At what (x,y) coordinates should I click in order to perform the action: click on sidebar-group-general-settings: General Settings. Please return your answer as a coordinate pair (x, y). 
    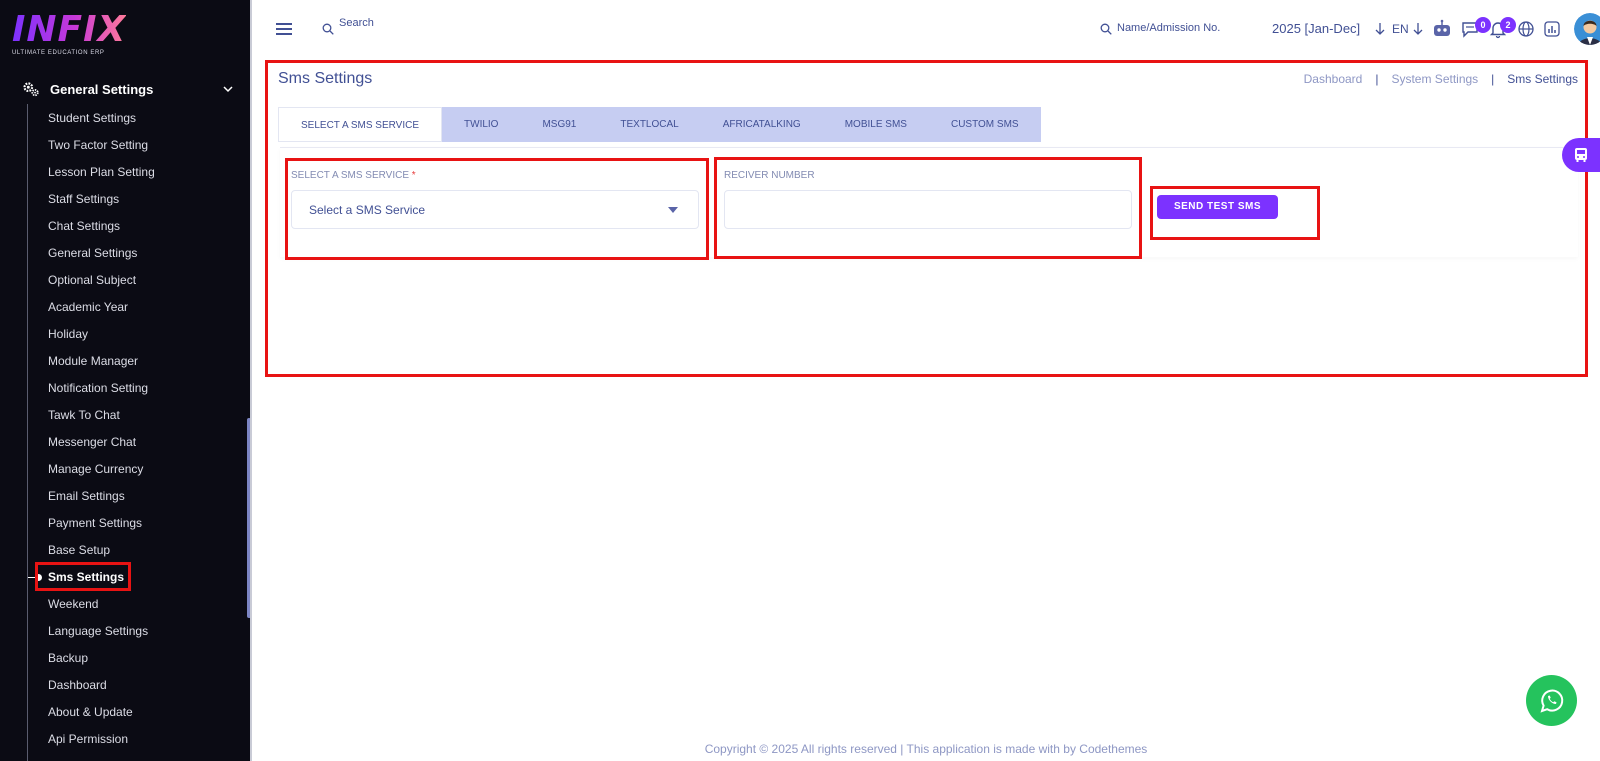
    Looking at the image, I should click on (129, 89).